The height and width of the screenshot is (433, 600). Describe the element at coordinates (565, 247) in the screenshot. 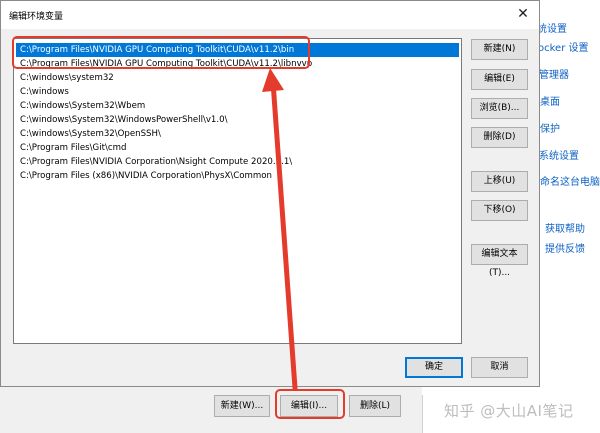

I see `bg-link-feedback: 提供反馈` at that location.